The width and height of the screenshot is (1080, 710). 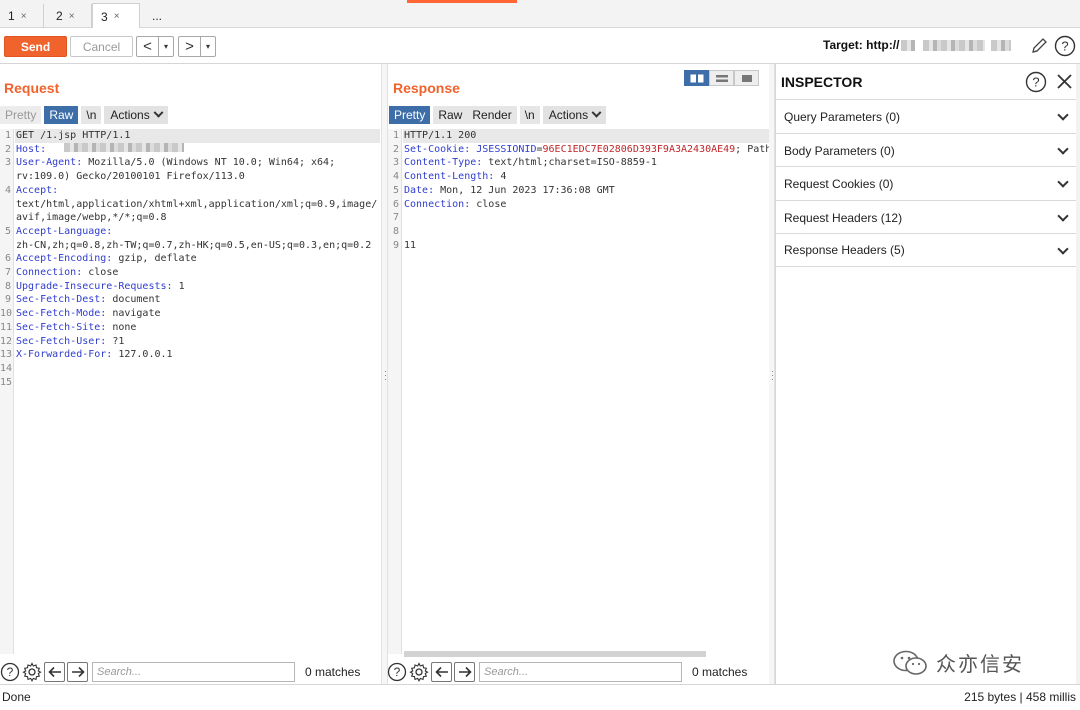 I want to click on cancel-button: Cancel, so click(x=101, y=46).